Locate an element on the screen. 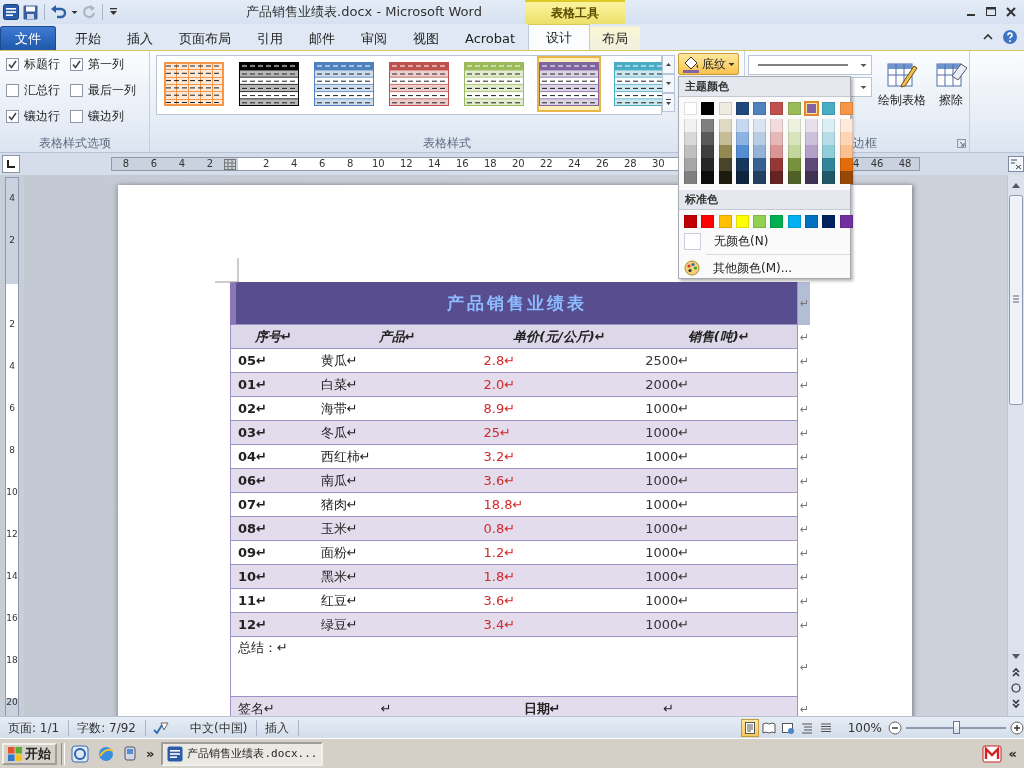  language-indicator: 中文(中国) is located at coordinates (220, 727).